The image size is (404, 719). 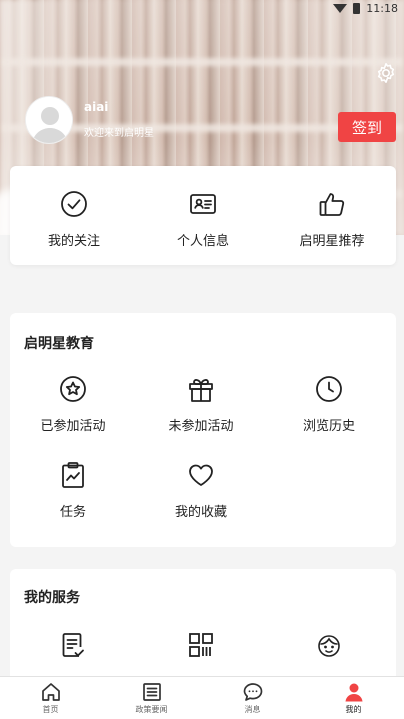 I want to click on tab-mine-label: 我的, so click(x=353, y=709).